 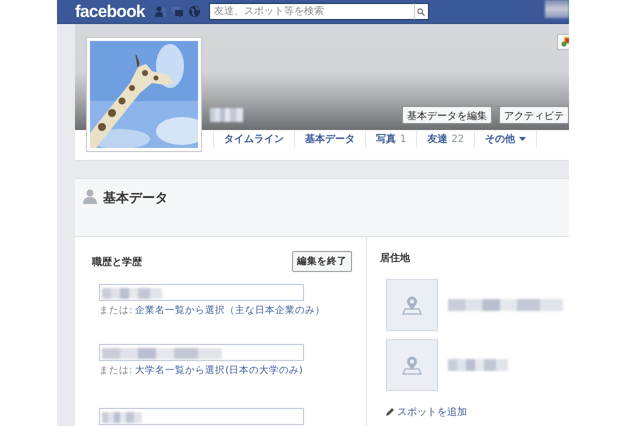 I want to click on search-button, so click(x=421, y=11).